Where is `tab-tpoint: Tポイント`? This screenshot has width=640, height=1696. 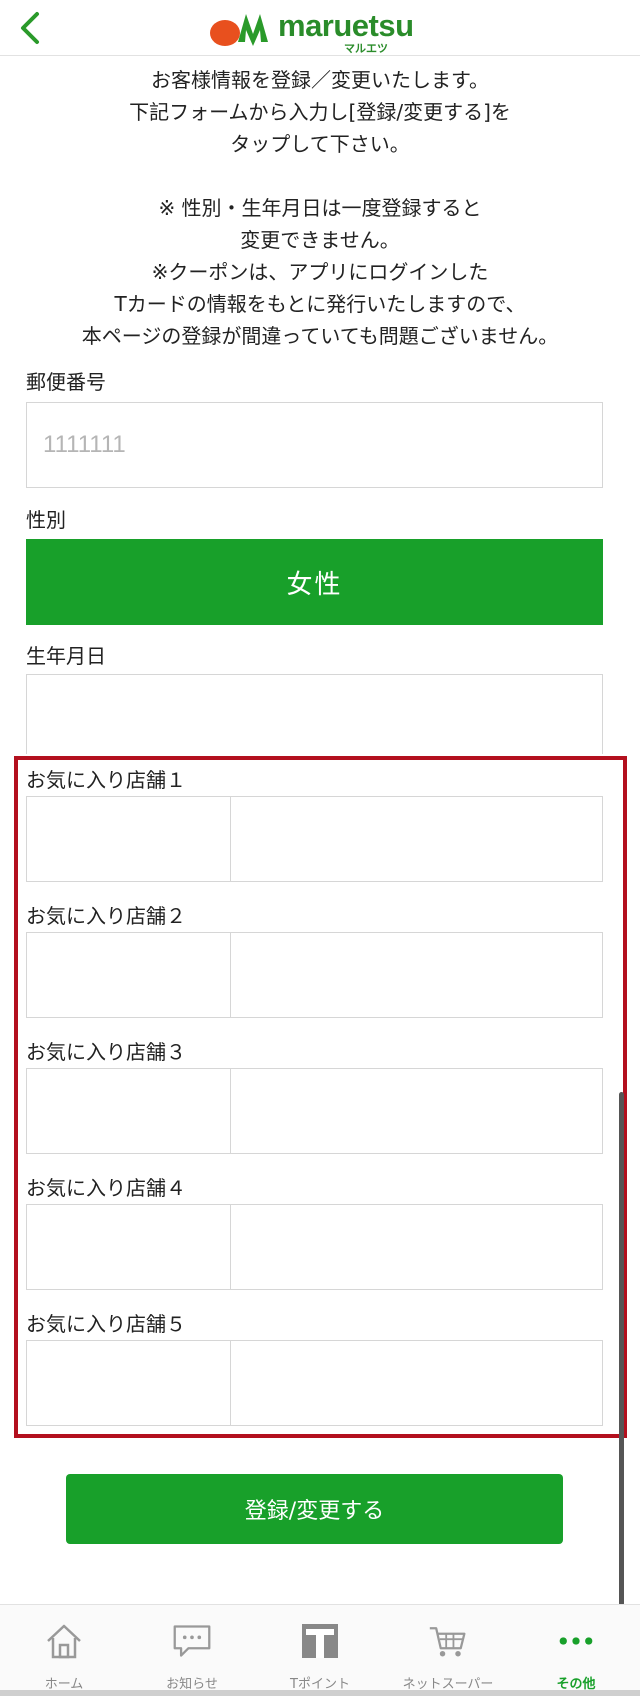
tab-tpoint: Tポイント is located at coordinates (320, 1650).